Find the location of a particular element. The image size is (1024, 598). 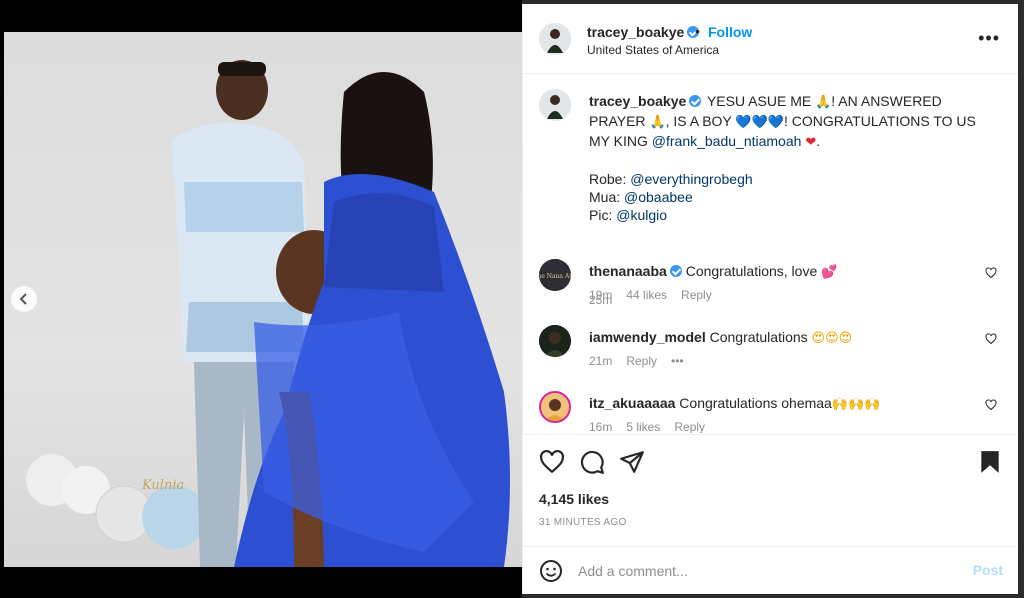

caption-author-avatar is located at coordinates (555, 105).